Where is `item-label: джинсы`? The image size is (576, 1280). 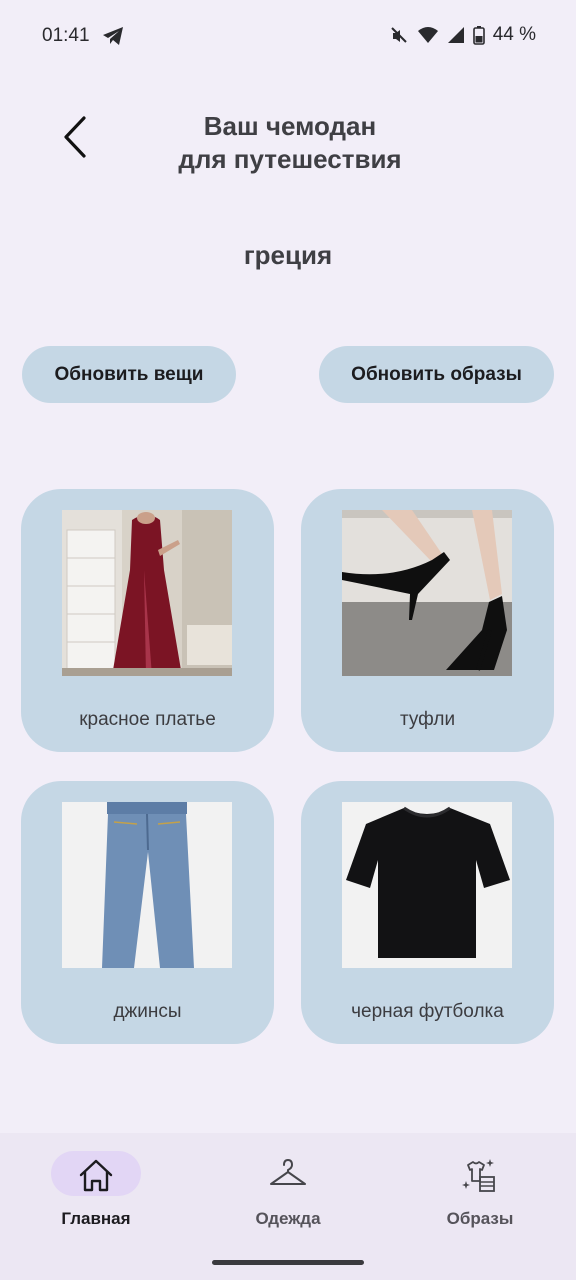 item-label: джинсы is located at coordinates (147, 1011).